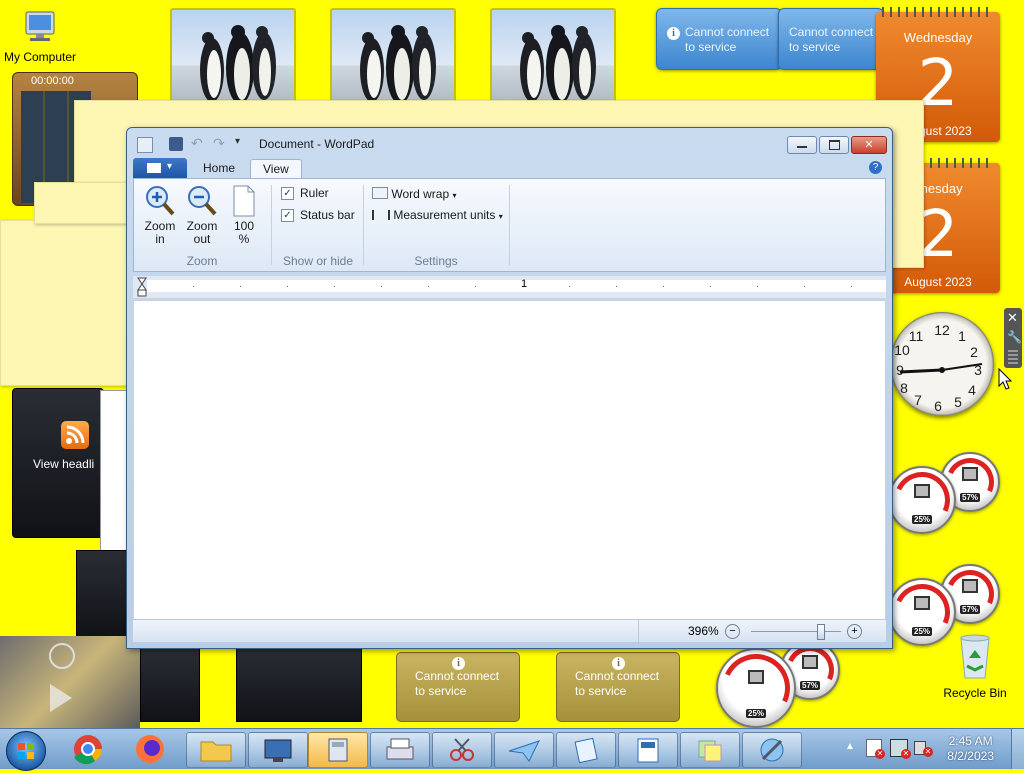 The width and height of the screenshot is (1024, 773). I want to click on indent-marker-icon, so click(142, 287).